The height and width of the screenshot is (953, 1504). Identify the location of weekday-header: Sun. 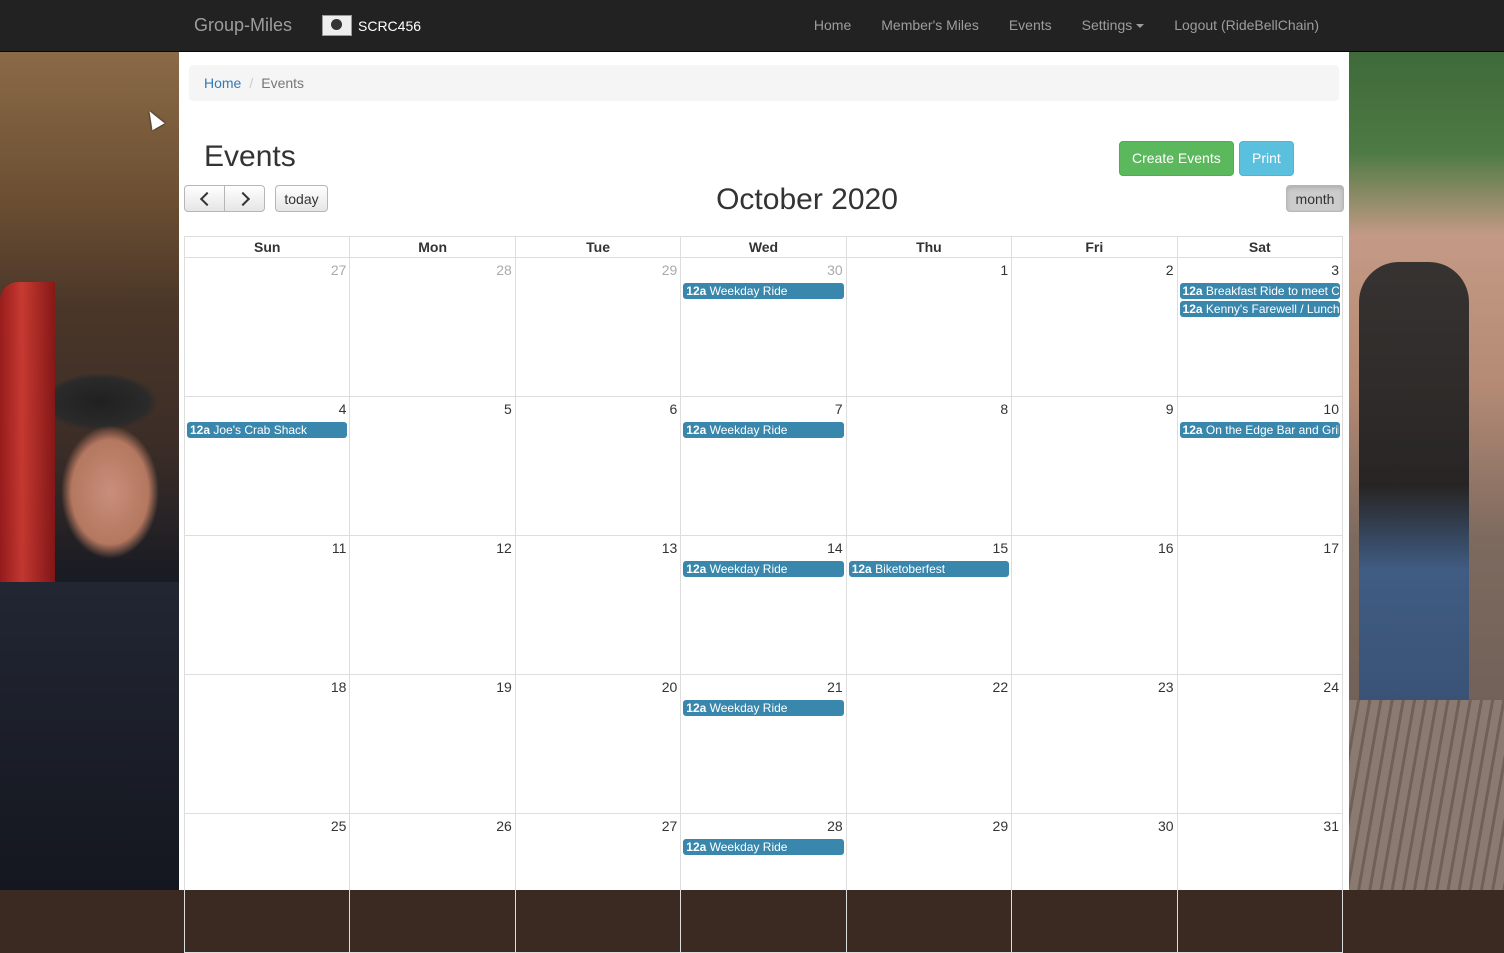
(267, 247).